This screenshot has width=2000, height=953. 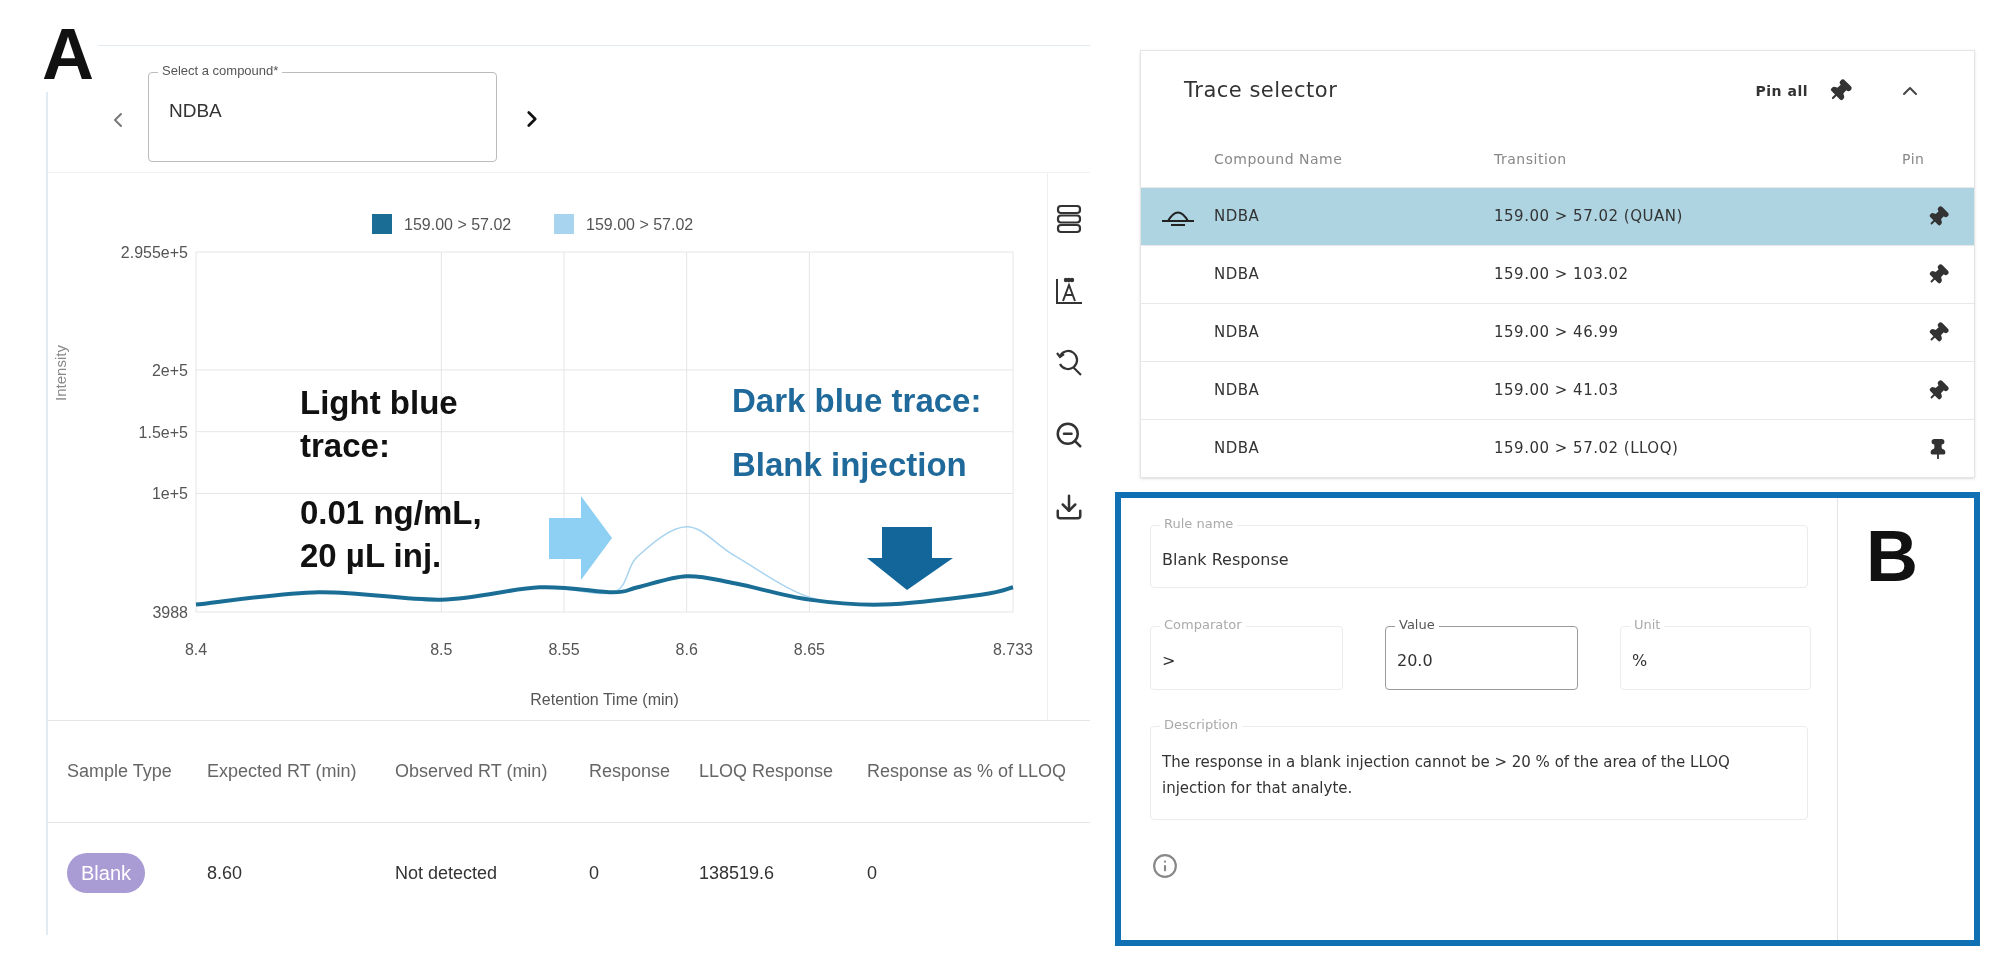 What do you see at coordinates (967, 771) in the screenshot?
I see `column-header: Response as % of LLOQ` at bounding box center [967, 771].